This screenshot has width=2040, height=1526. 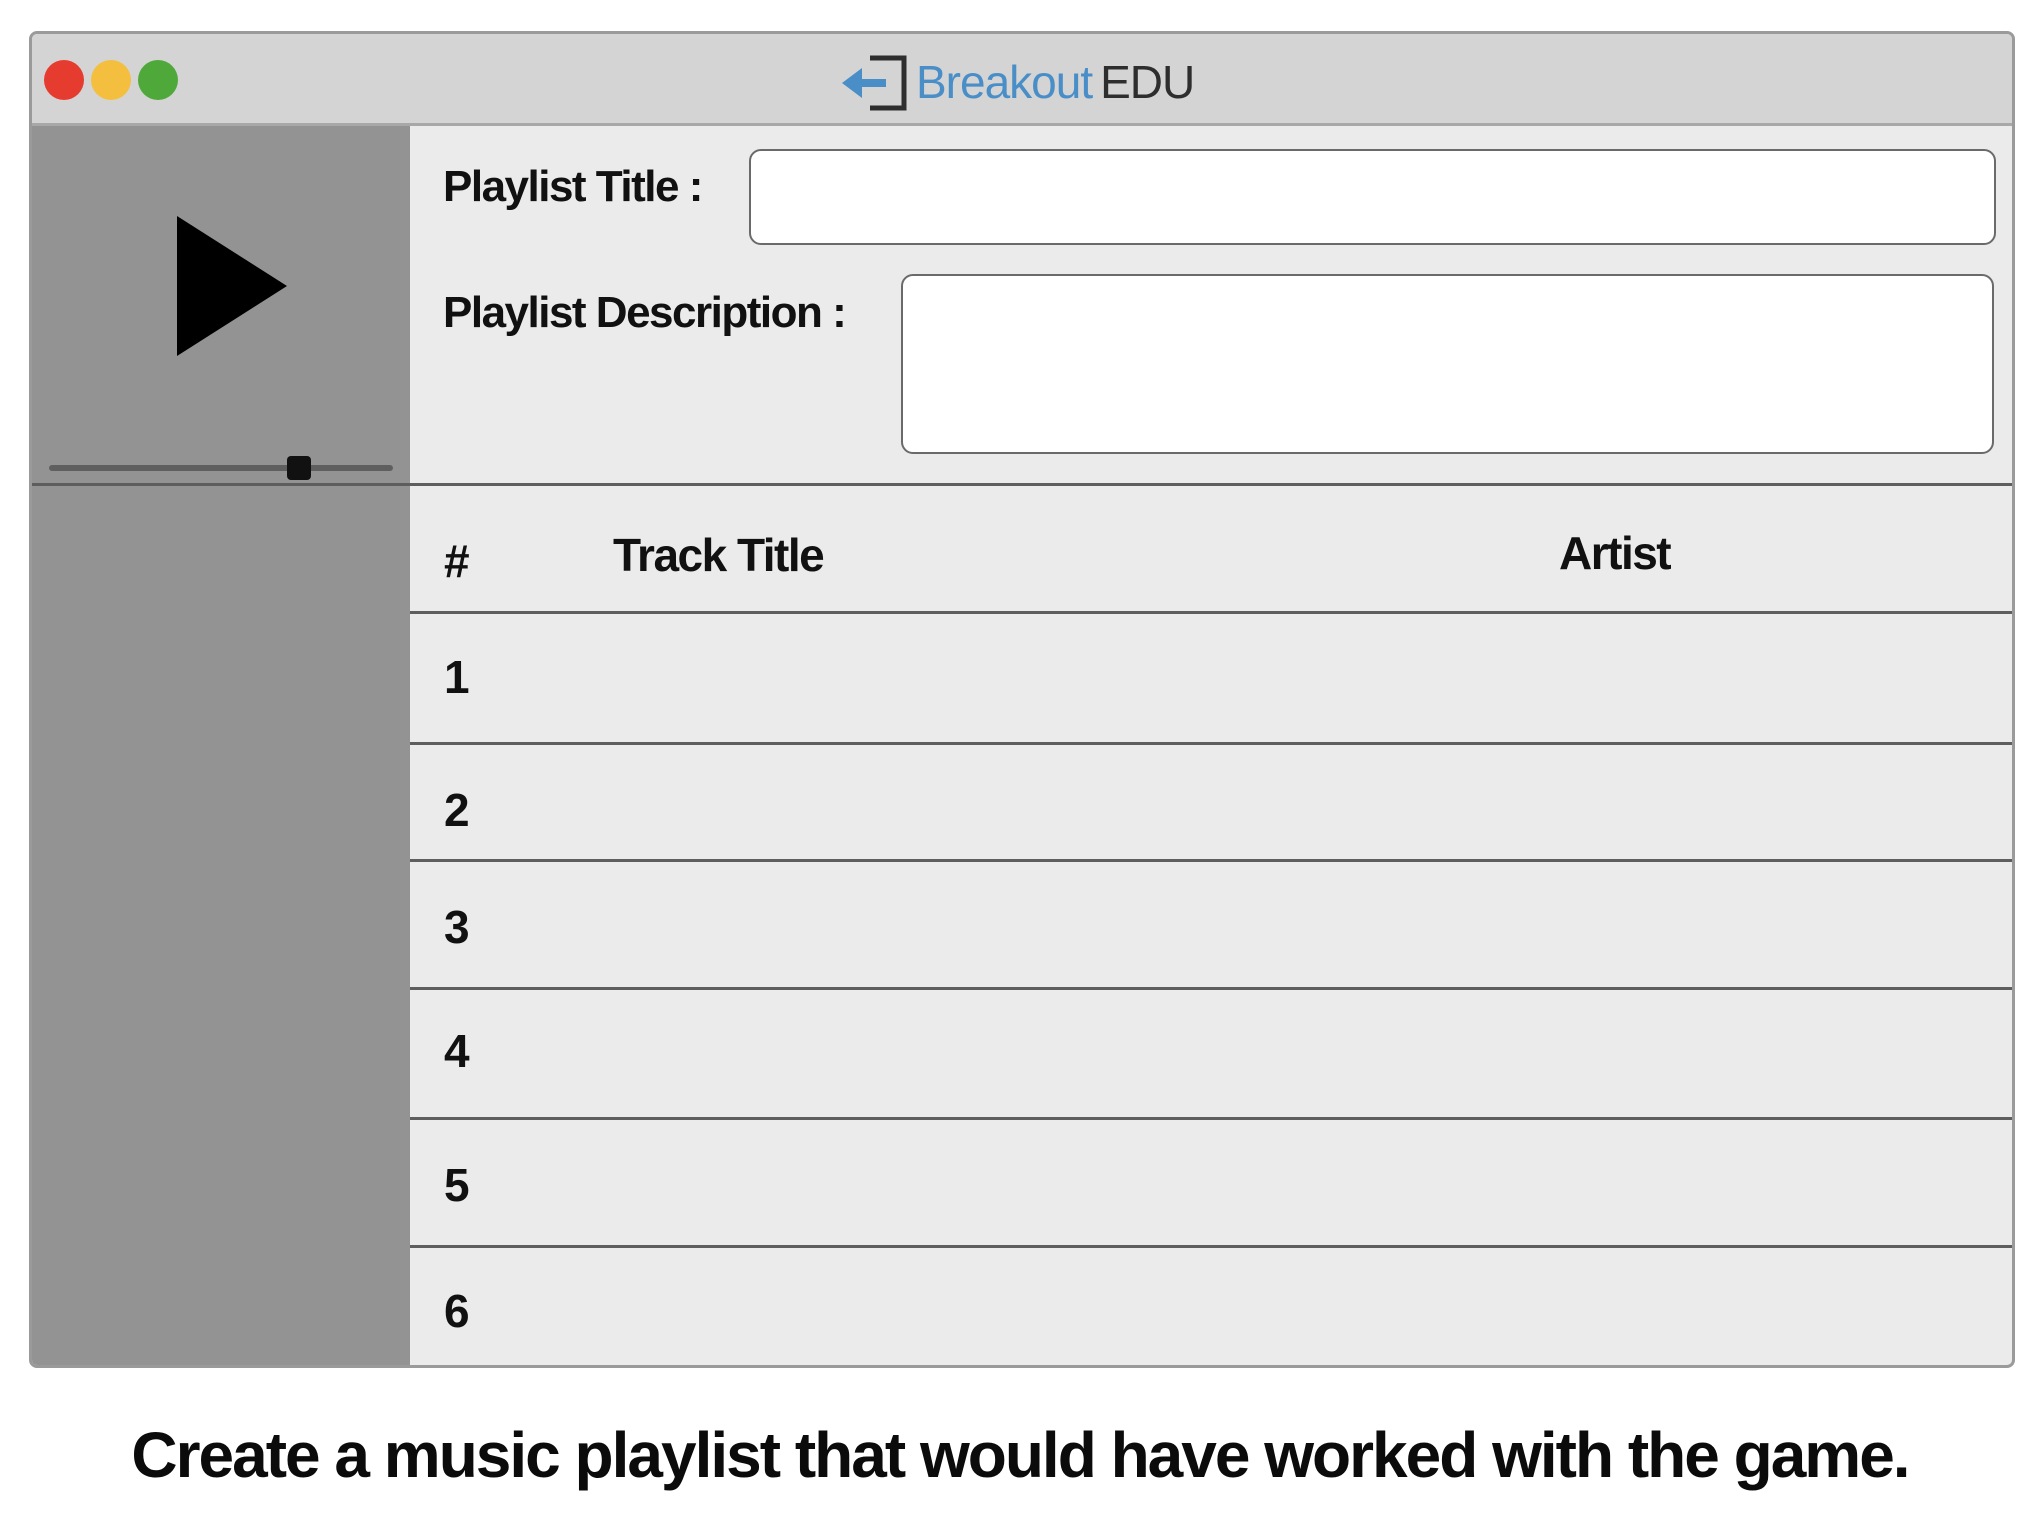 What do you see at coordinates (719, 555) in the screenshot?
I see `column-header-track-title: Track Title` at bounding box center [719, 555].